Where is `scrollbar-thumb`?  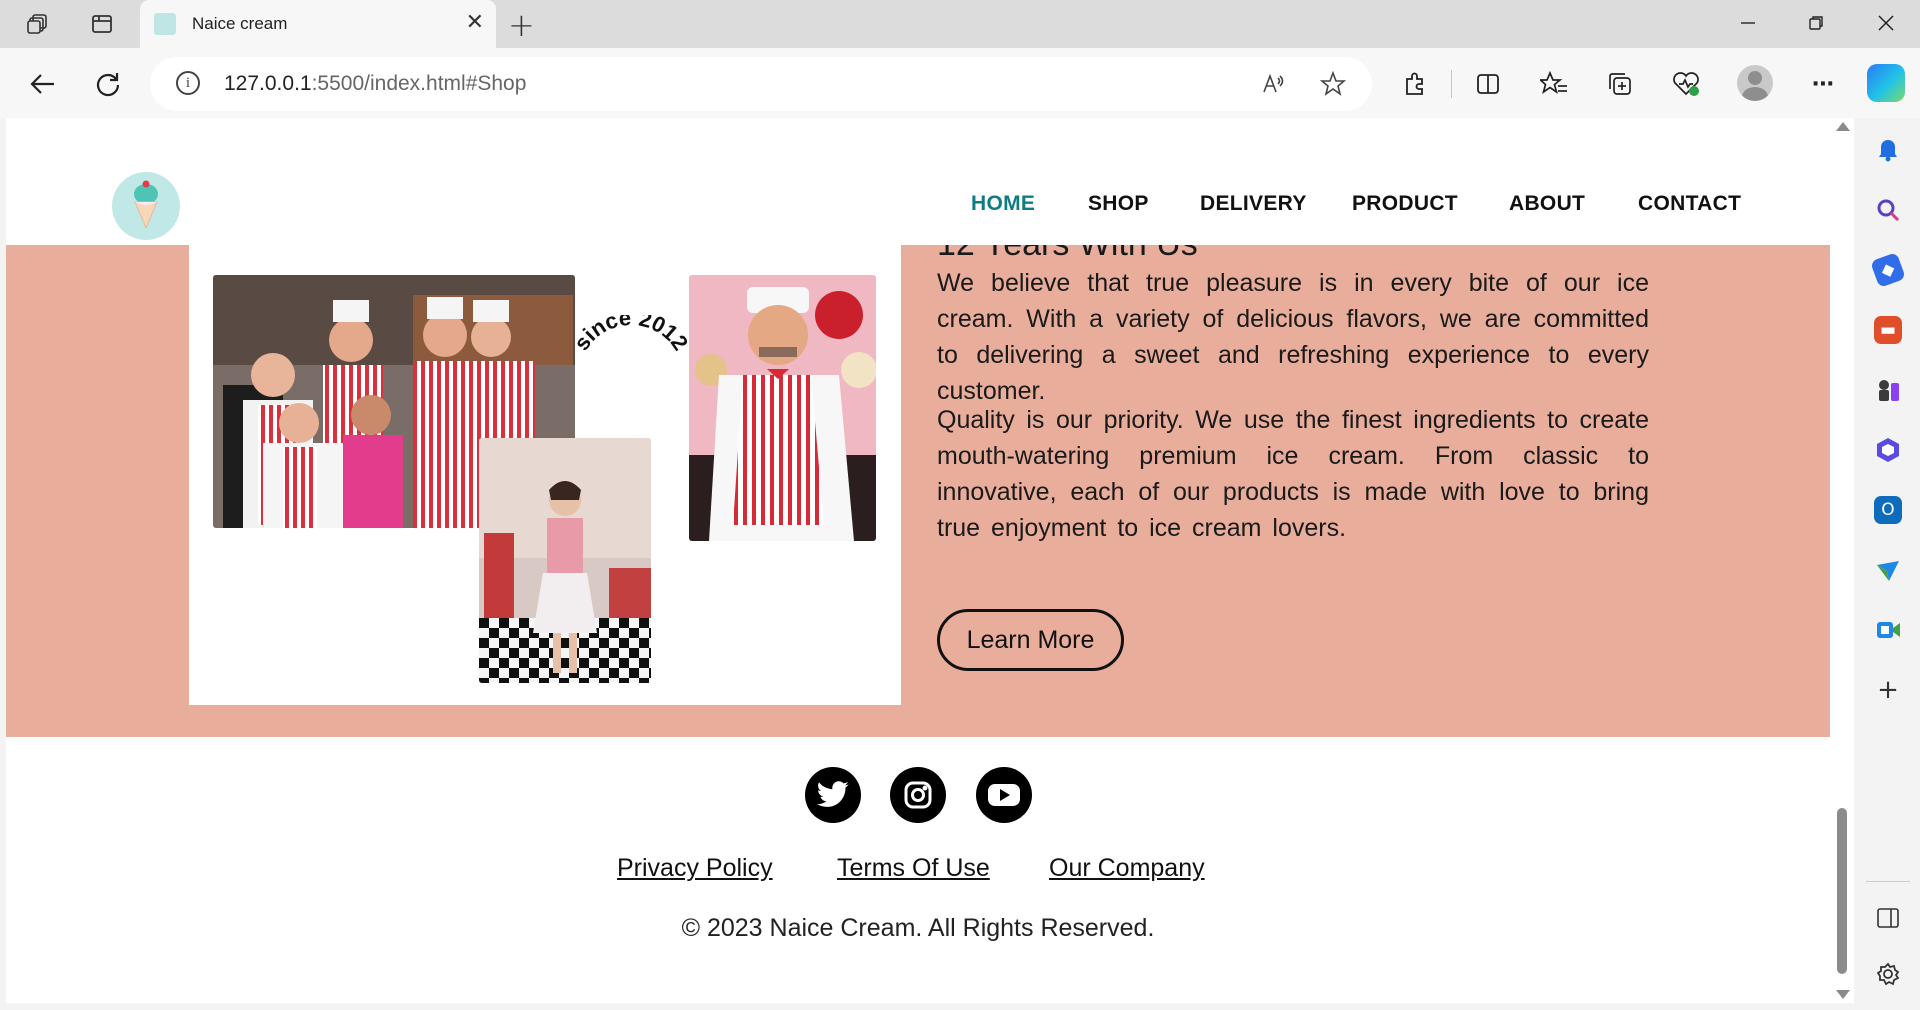
scrollbar-thumb is located at coordinates (1842, 891).